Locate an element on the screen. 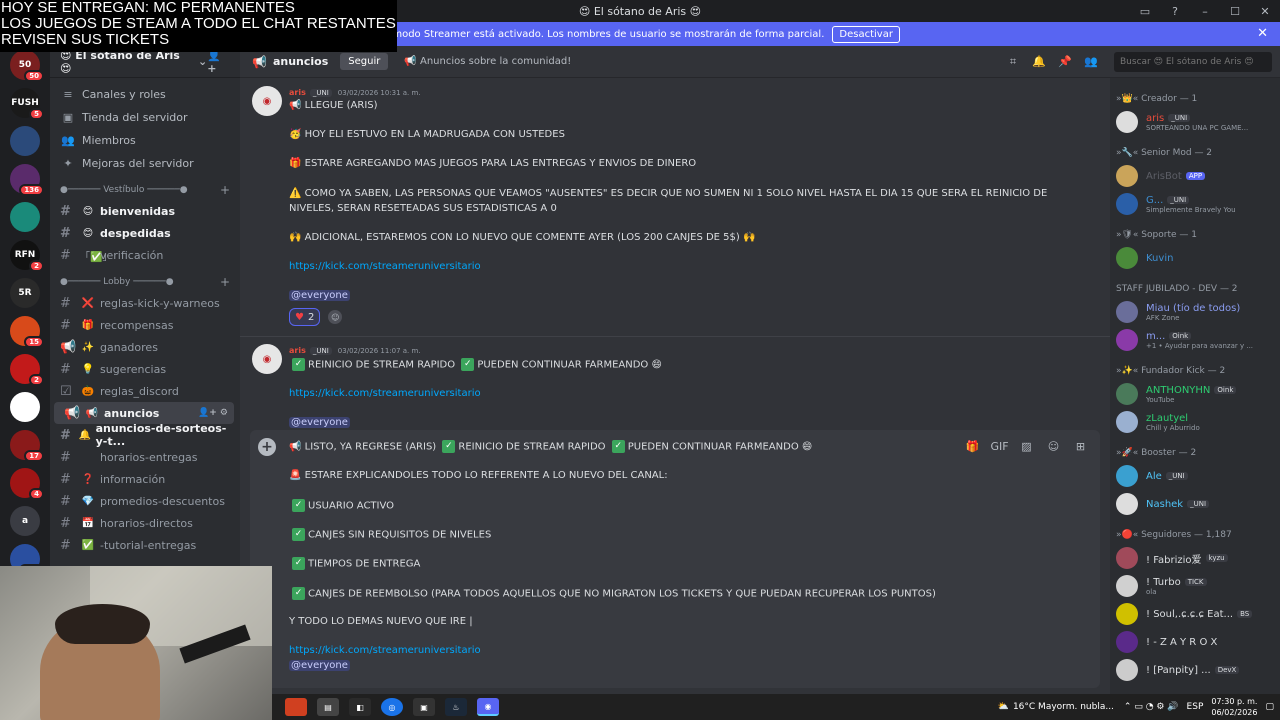 The image size is (1280, 720). member-row: Ale _UNI is located at coordinates (1195, 476).